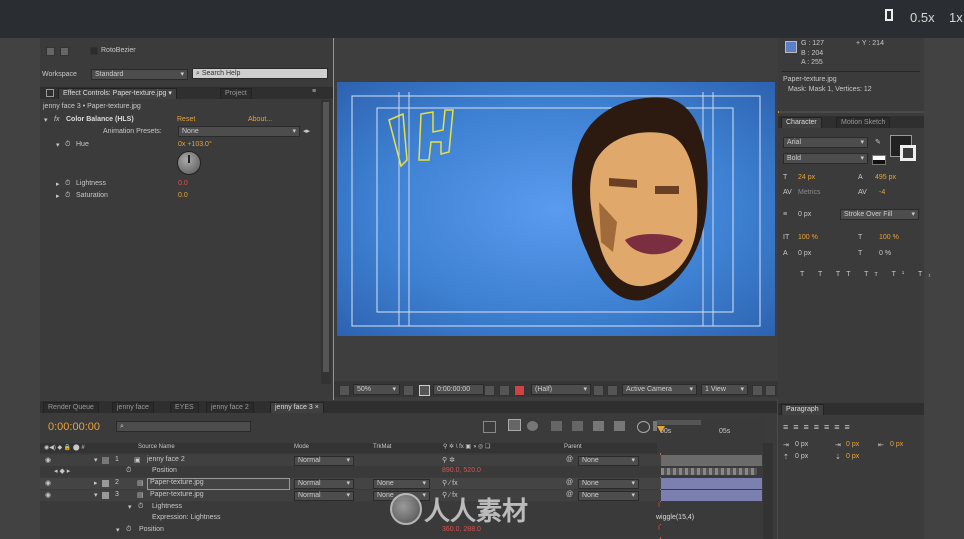  I want to click on tab-jenny-face: jenny face, so click(133, 407).